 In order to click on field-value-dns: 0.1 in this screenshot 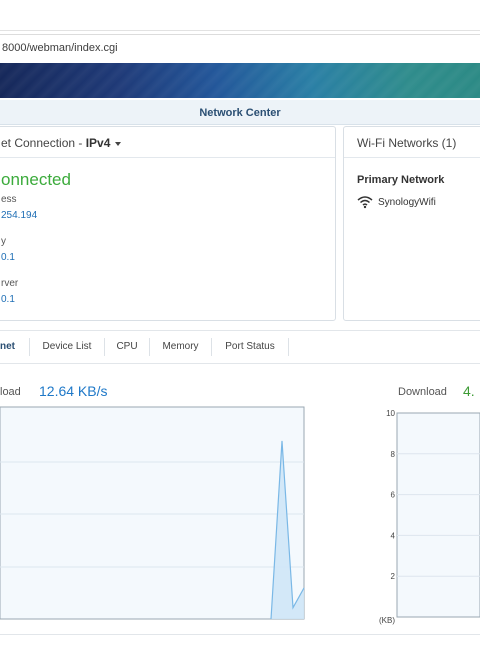, I will do `click(8, 299)`.